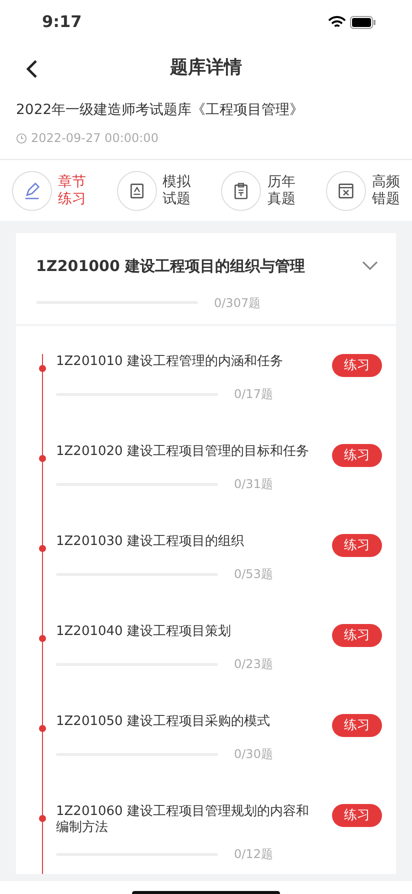 The width and height of the screenshot is (412, 894). Describe the element at coordinates (253, 754) in the screenshot. I see `question-count: 0/30题` at that location.